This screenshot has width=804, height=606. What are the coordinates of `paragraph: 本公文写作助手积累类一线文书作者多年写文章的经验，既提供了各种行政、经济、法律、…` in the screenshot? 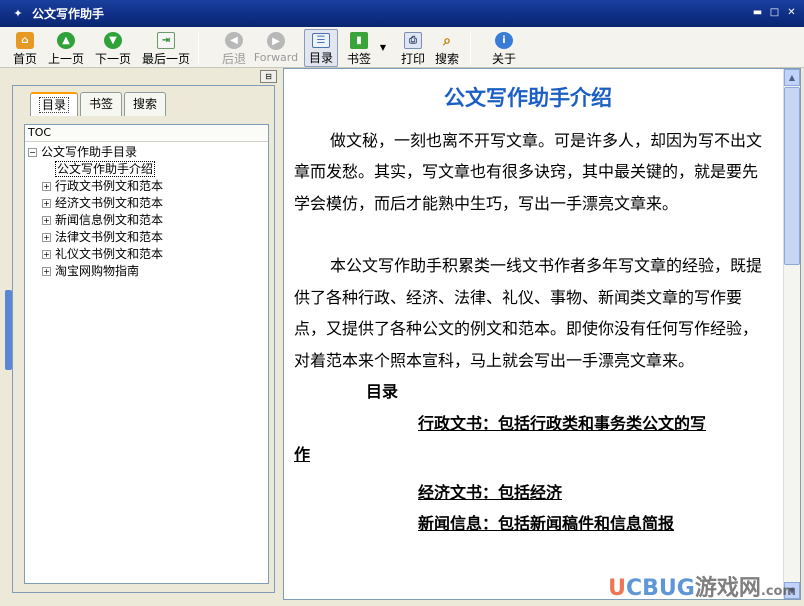 It's located at (528, 313).